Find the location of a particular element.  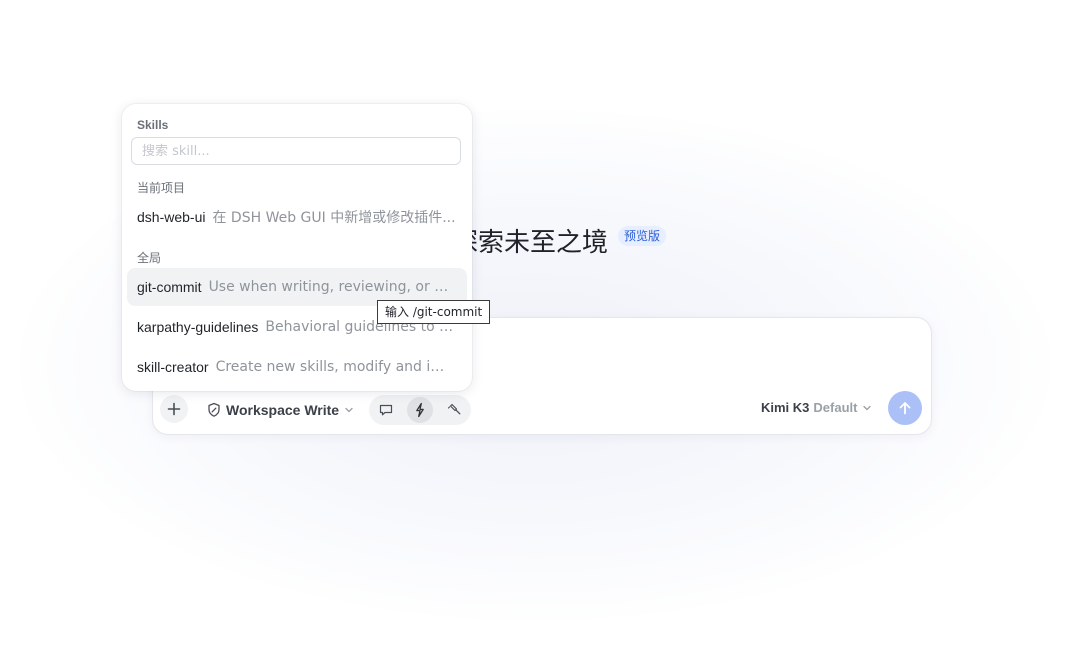

skill-search-input is located at coordinates (296, 151).